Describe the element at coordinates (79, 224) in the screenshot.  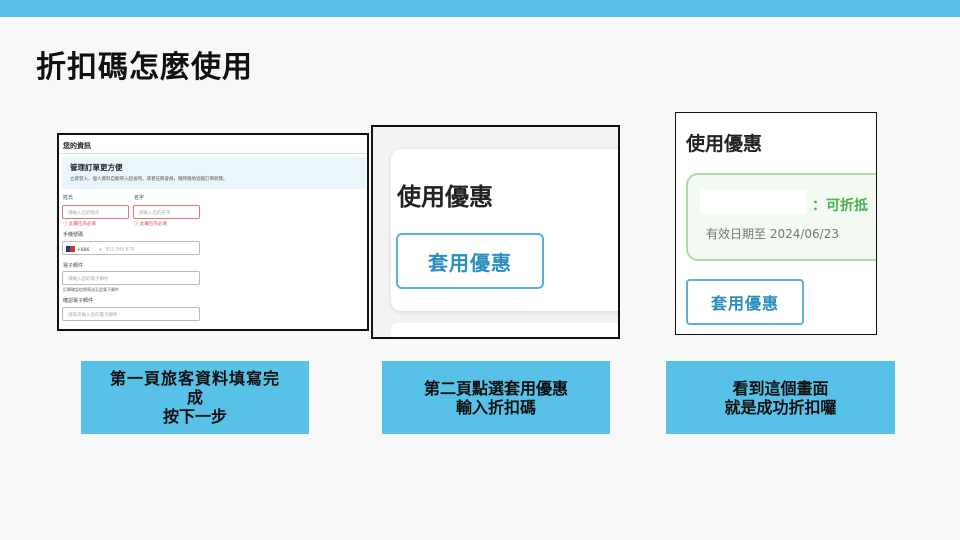
I see `last-name-error: ⓘ 此欄位為必填` at that location.